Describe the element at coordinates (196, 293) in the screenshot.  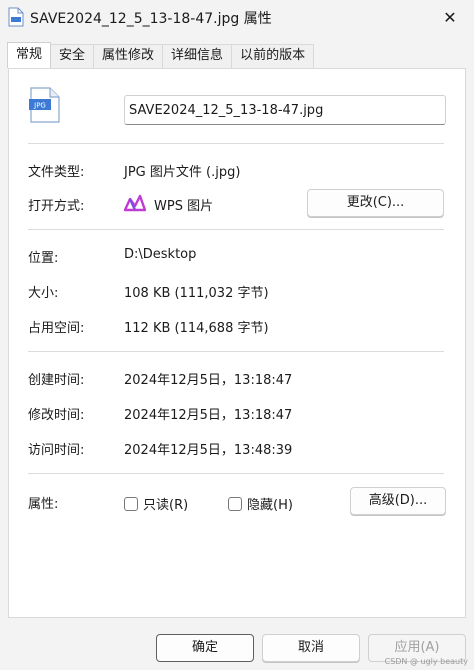
I see `size-value: 108 KB (111,032 字节)` at that location.